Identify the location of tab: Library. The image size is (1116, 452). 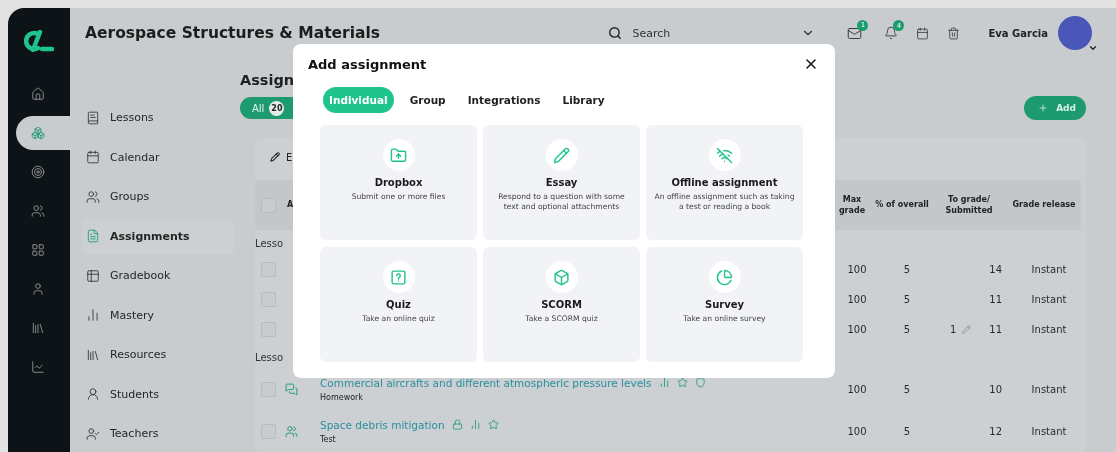
(583, 100).